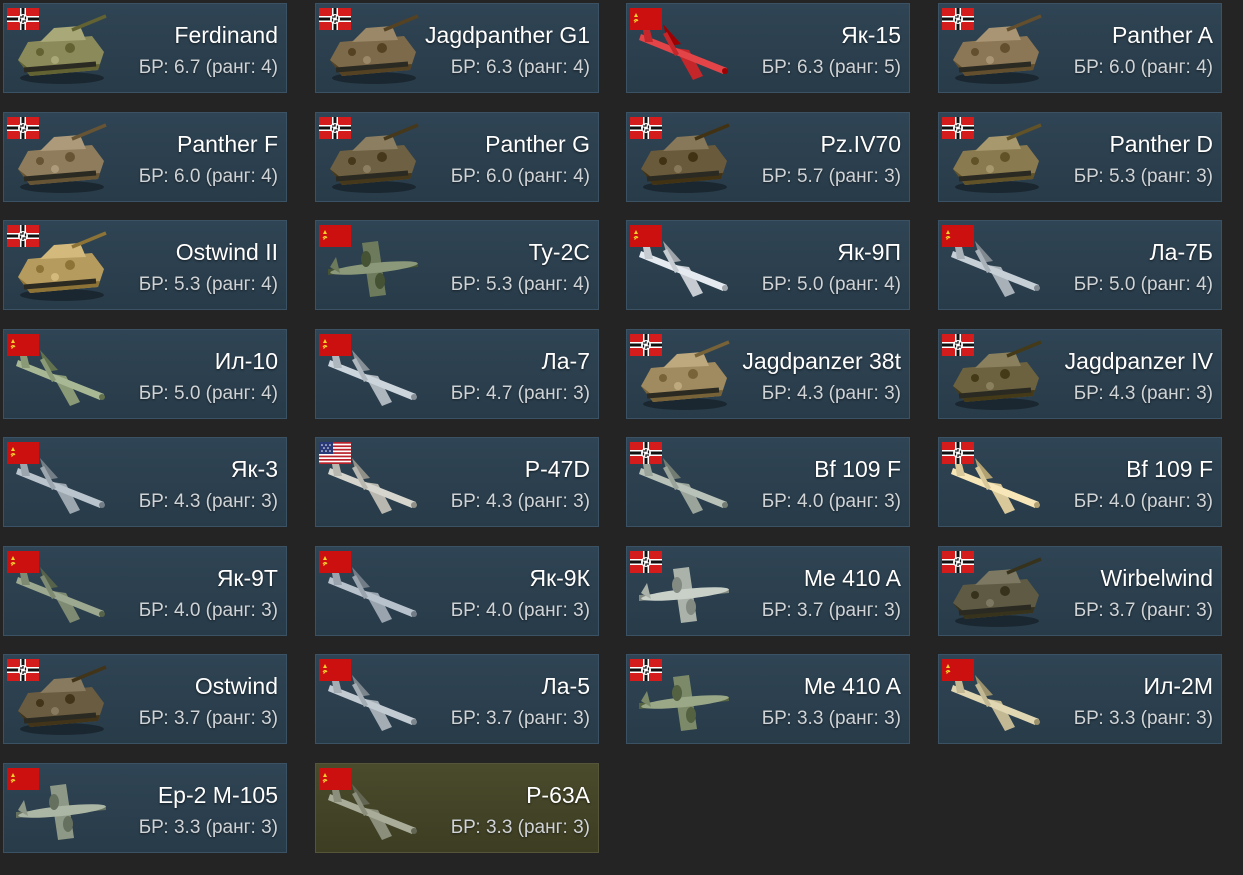 This screenshot has height=875, width=1243. What do you see at coordinates (145, 265) in the screenshot?
I see `vehicle-card-ostwind-ii: Ostwind II БР: 5.3 (ранг: 4)` at bounding box center [145, 265].